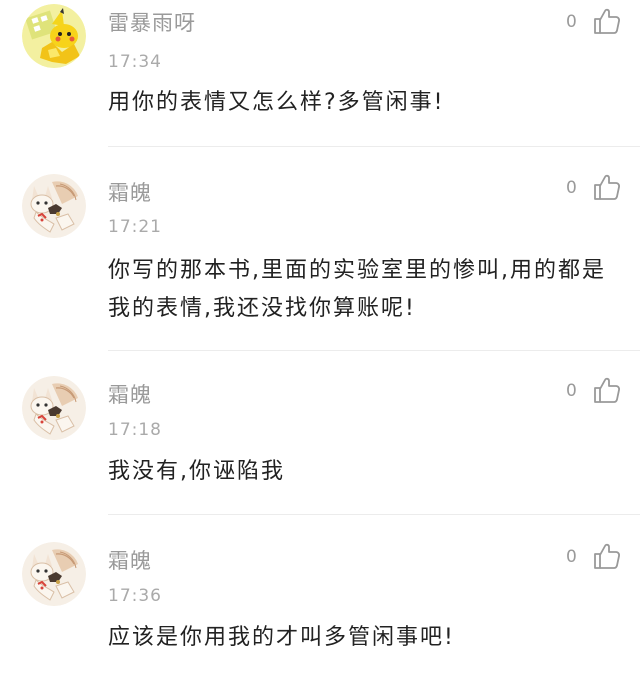  Describe the element at coordinates (135, 227) in the screenshot. I see `timestamp: 17:21` at that location.